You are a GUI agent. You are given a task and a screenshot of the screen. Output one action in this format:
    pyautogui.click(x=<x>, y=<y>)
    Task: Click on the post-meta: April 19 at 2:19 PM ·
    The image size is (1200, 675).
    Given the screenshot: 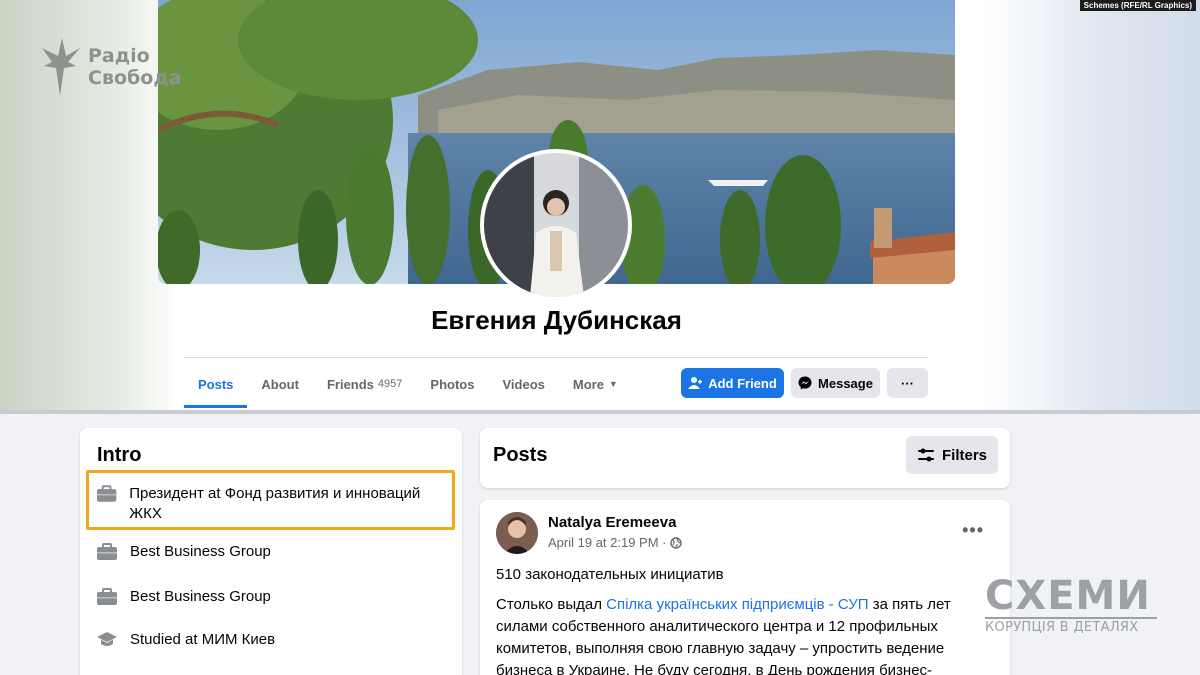 What is the action you would take?
    pyautogui.click(x=615, y=542)
    